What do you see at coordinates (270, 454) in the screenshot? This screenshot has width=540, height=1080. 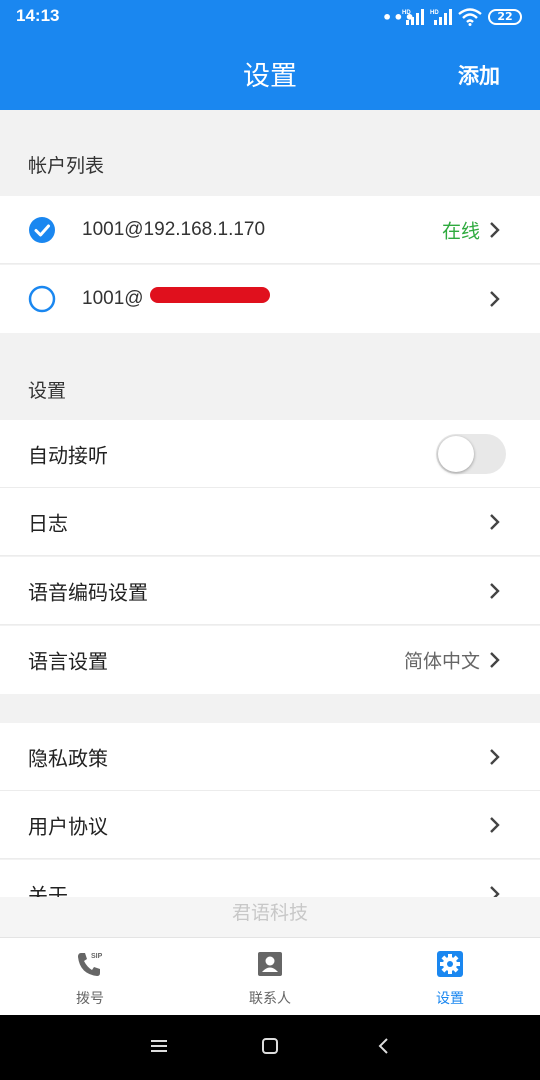 I see `auto-answer-row: 自动接听` at bounding box center [270, 454].